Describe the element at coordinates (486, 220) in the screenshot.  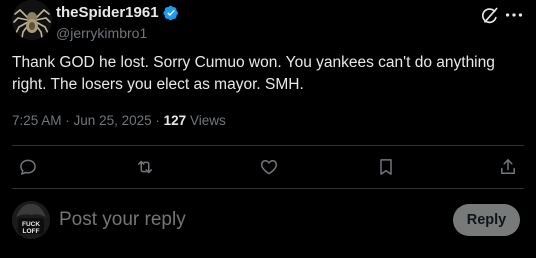
I see `reply-button: Reply` at that location.